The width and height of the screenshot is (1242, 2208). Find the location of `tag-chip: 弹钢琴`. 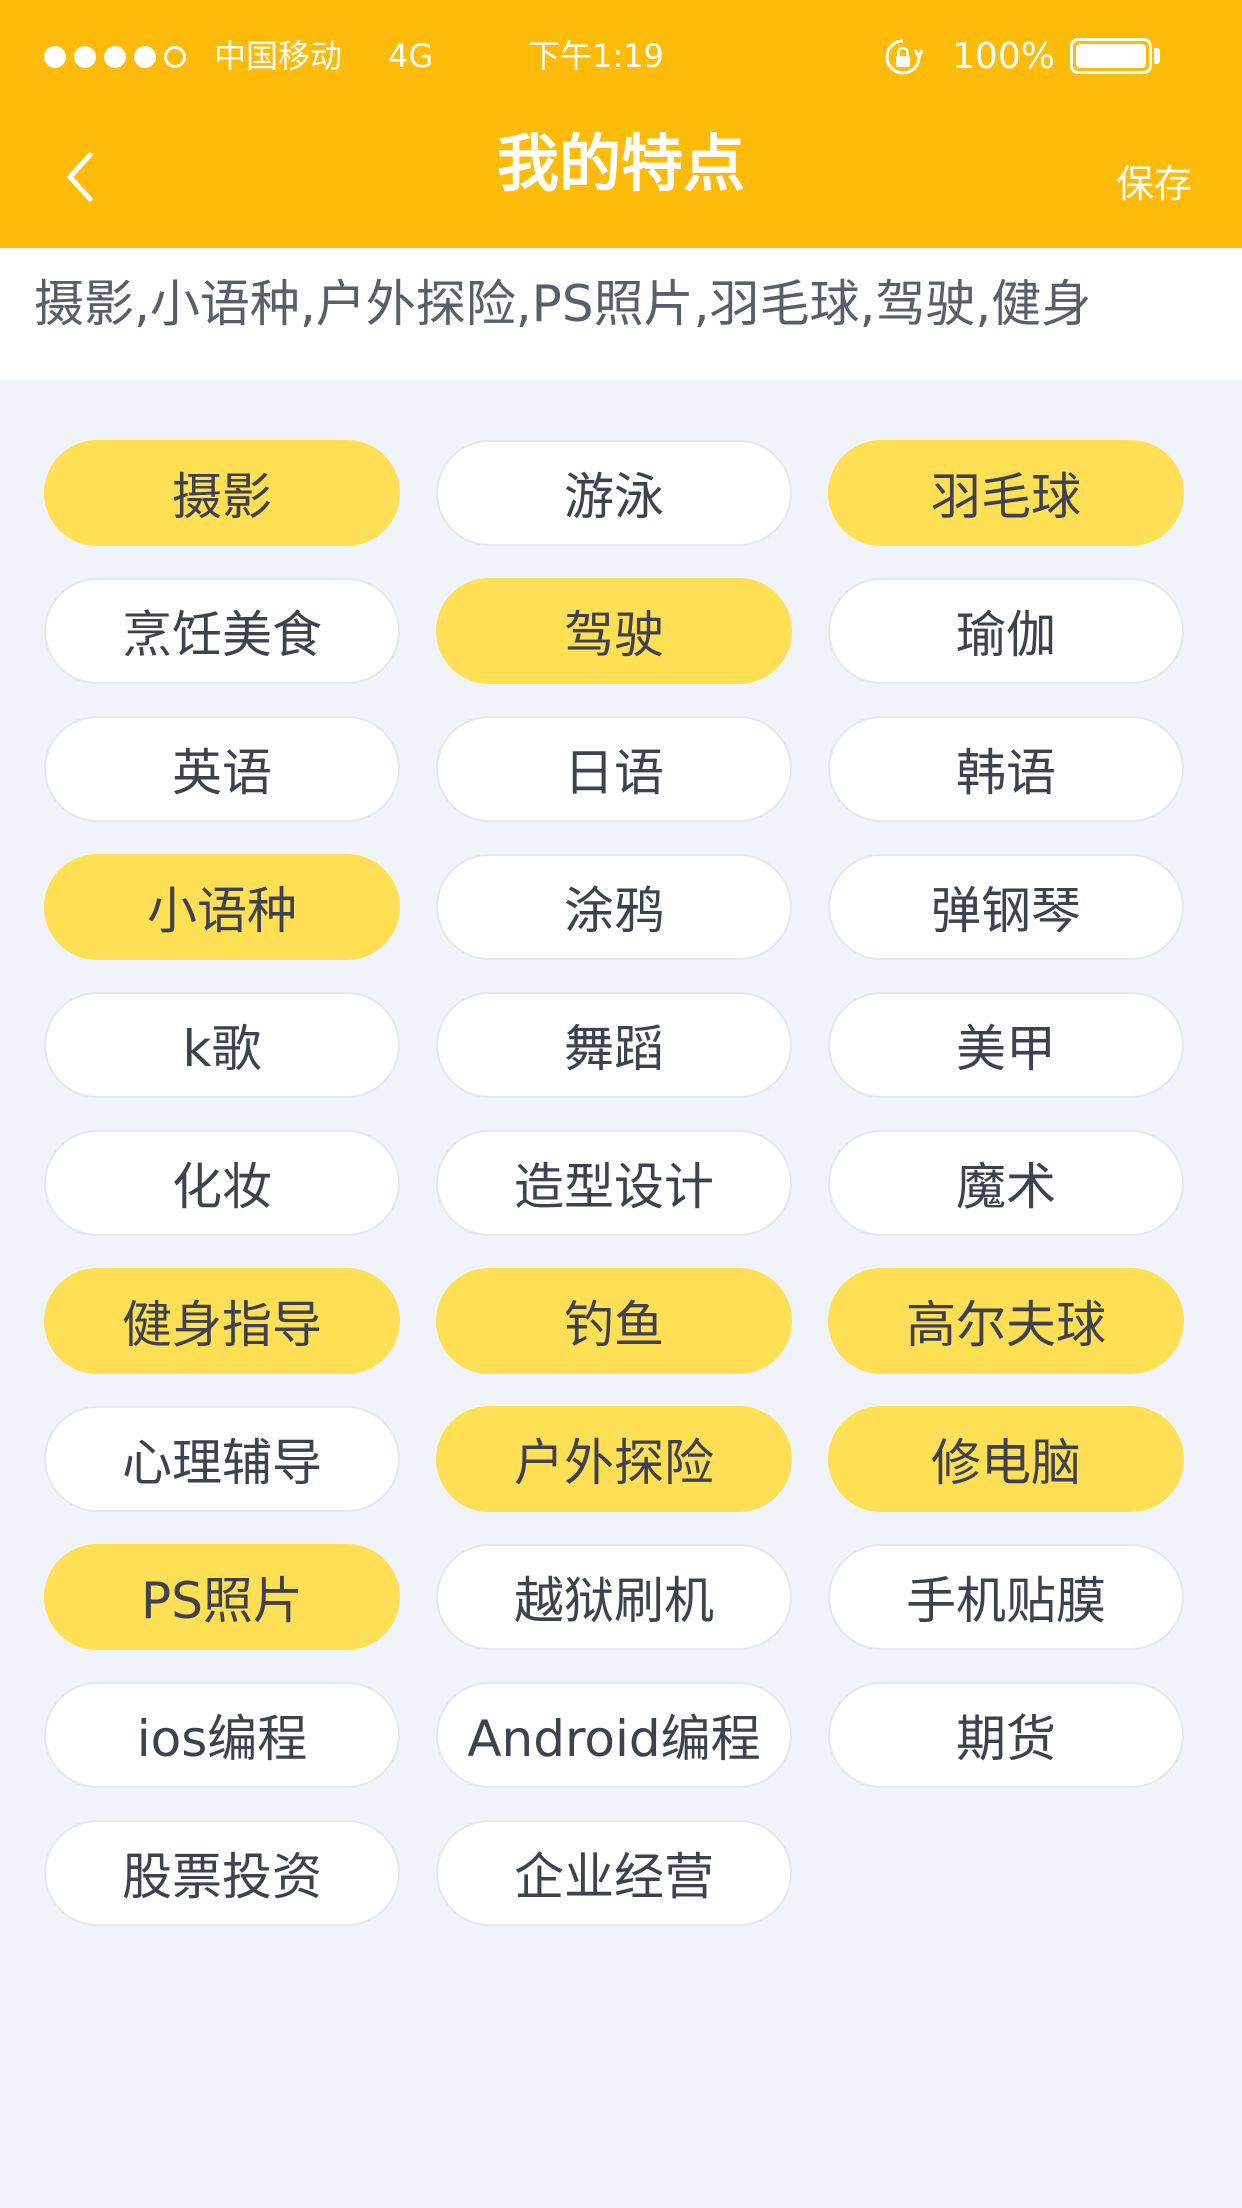

tag-chip: 弹钢琴 is located at coordinates (1006, 907).